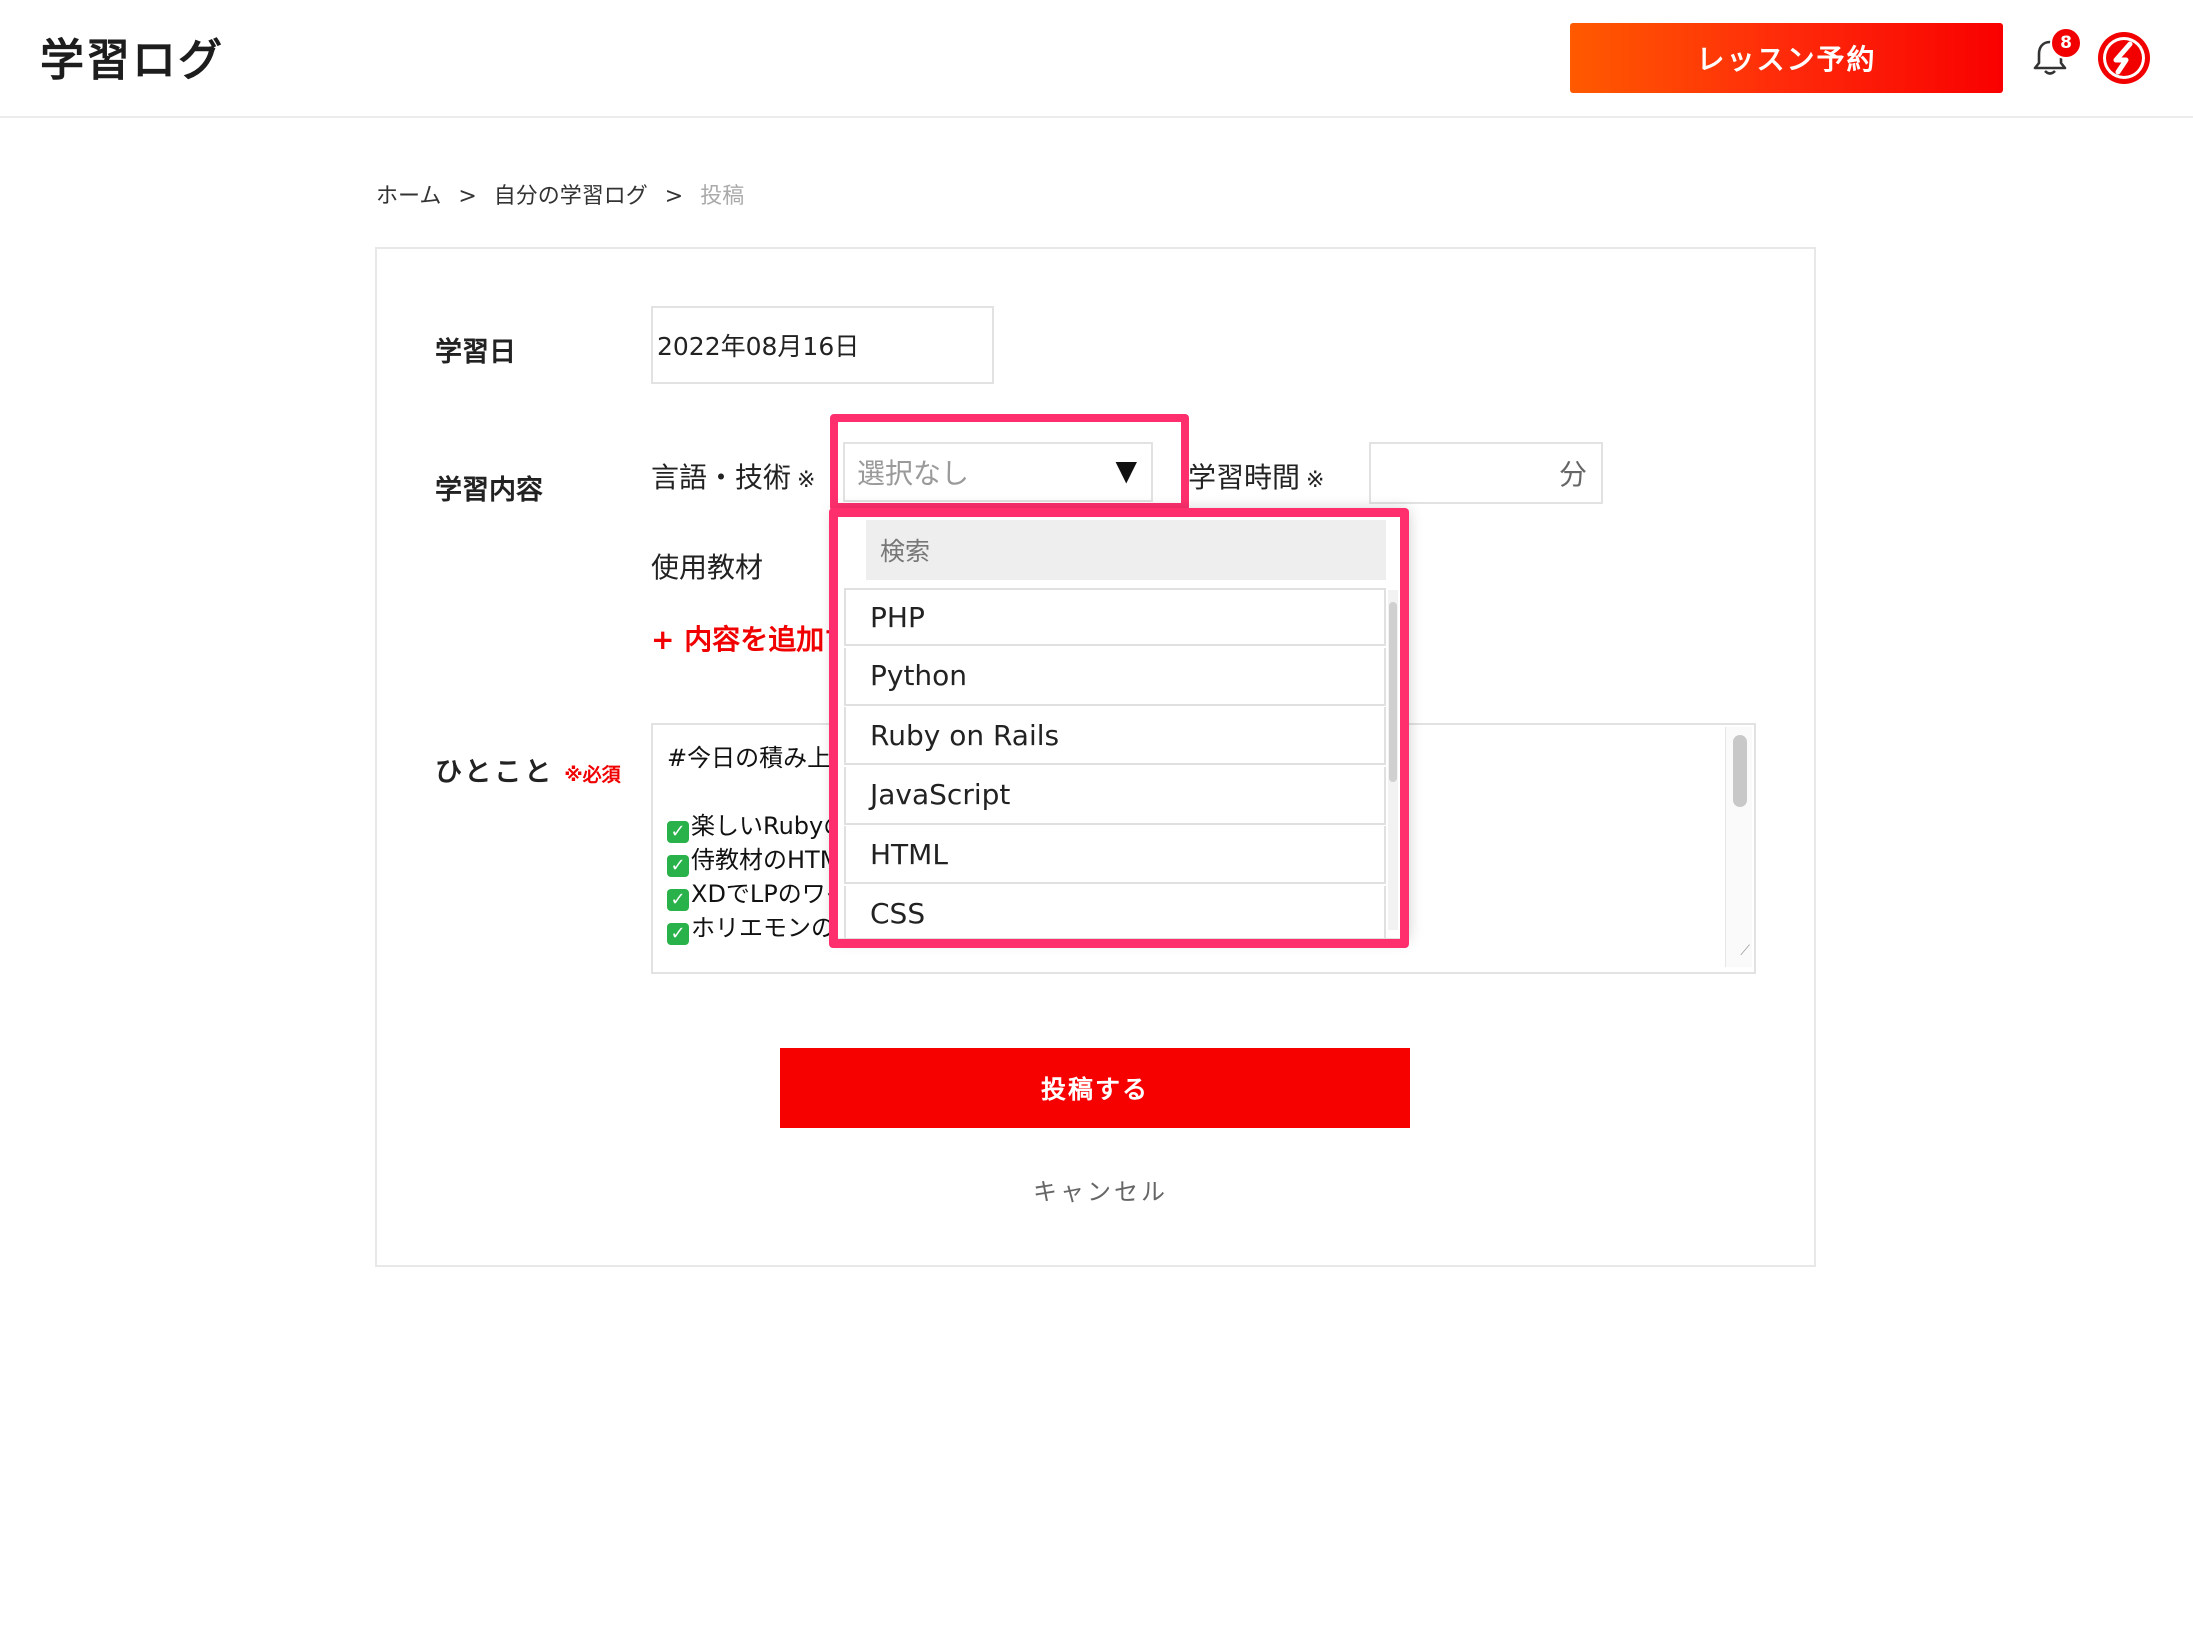 This screenshot has height=1628, width=2193. Describe the element at coordinates (721, 477) in the screenshot. I see `language-label-text: 言語・技術` at that location.